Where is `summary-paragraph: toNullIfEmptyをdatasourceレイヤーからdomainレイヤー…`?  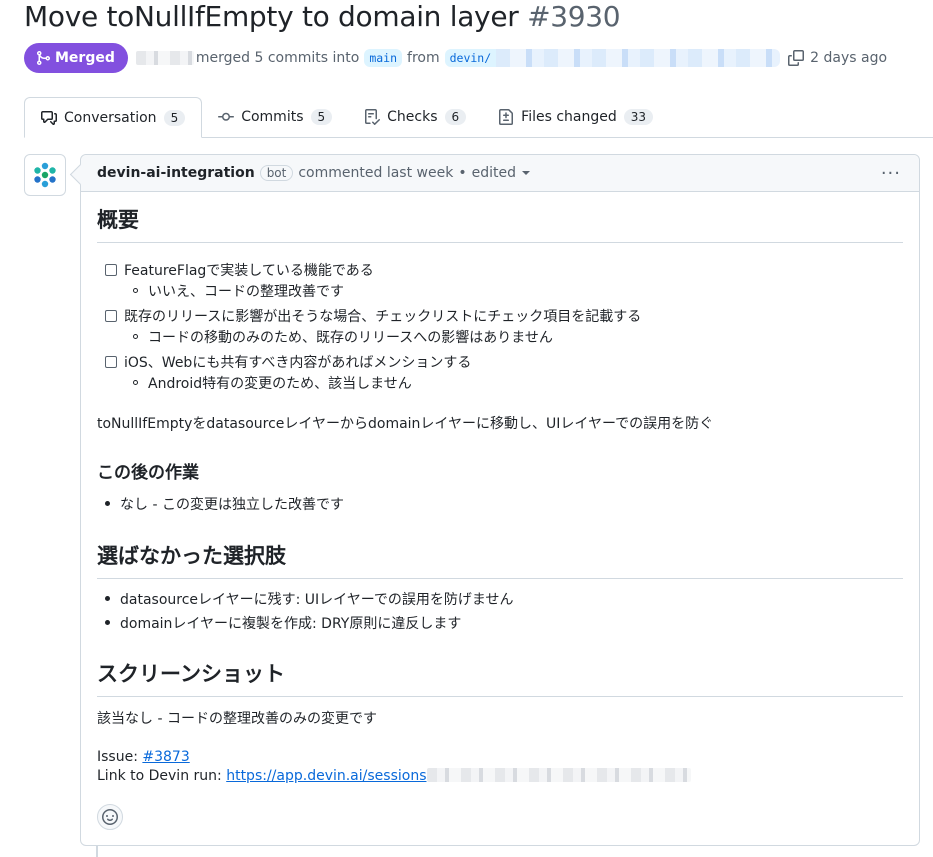
summary-paragraph: toNullIfEmptyをdatasourceレイヤーからdomainレイヤー… is located at coordinates (405, 424).